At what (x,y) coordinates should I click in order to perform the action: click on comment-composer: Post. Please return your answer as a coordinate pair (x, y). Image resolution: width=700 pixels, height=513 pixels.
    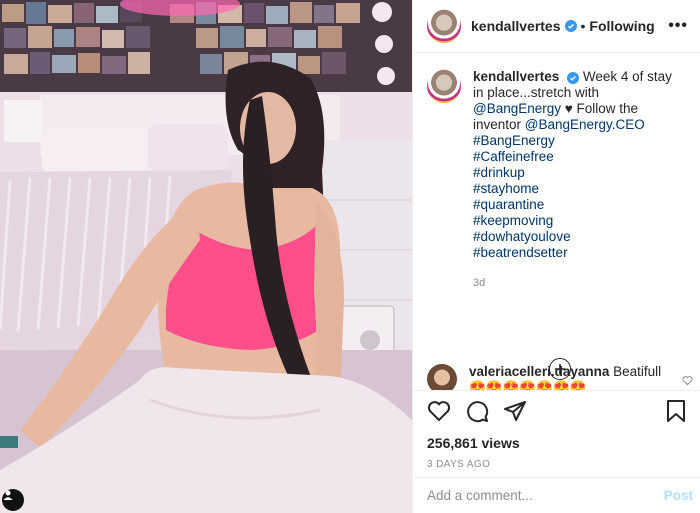
    Looking at the image, I should click on (556, 495).